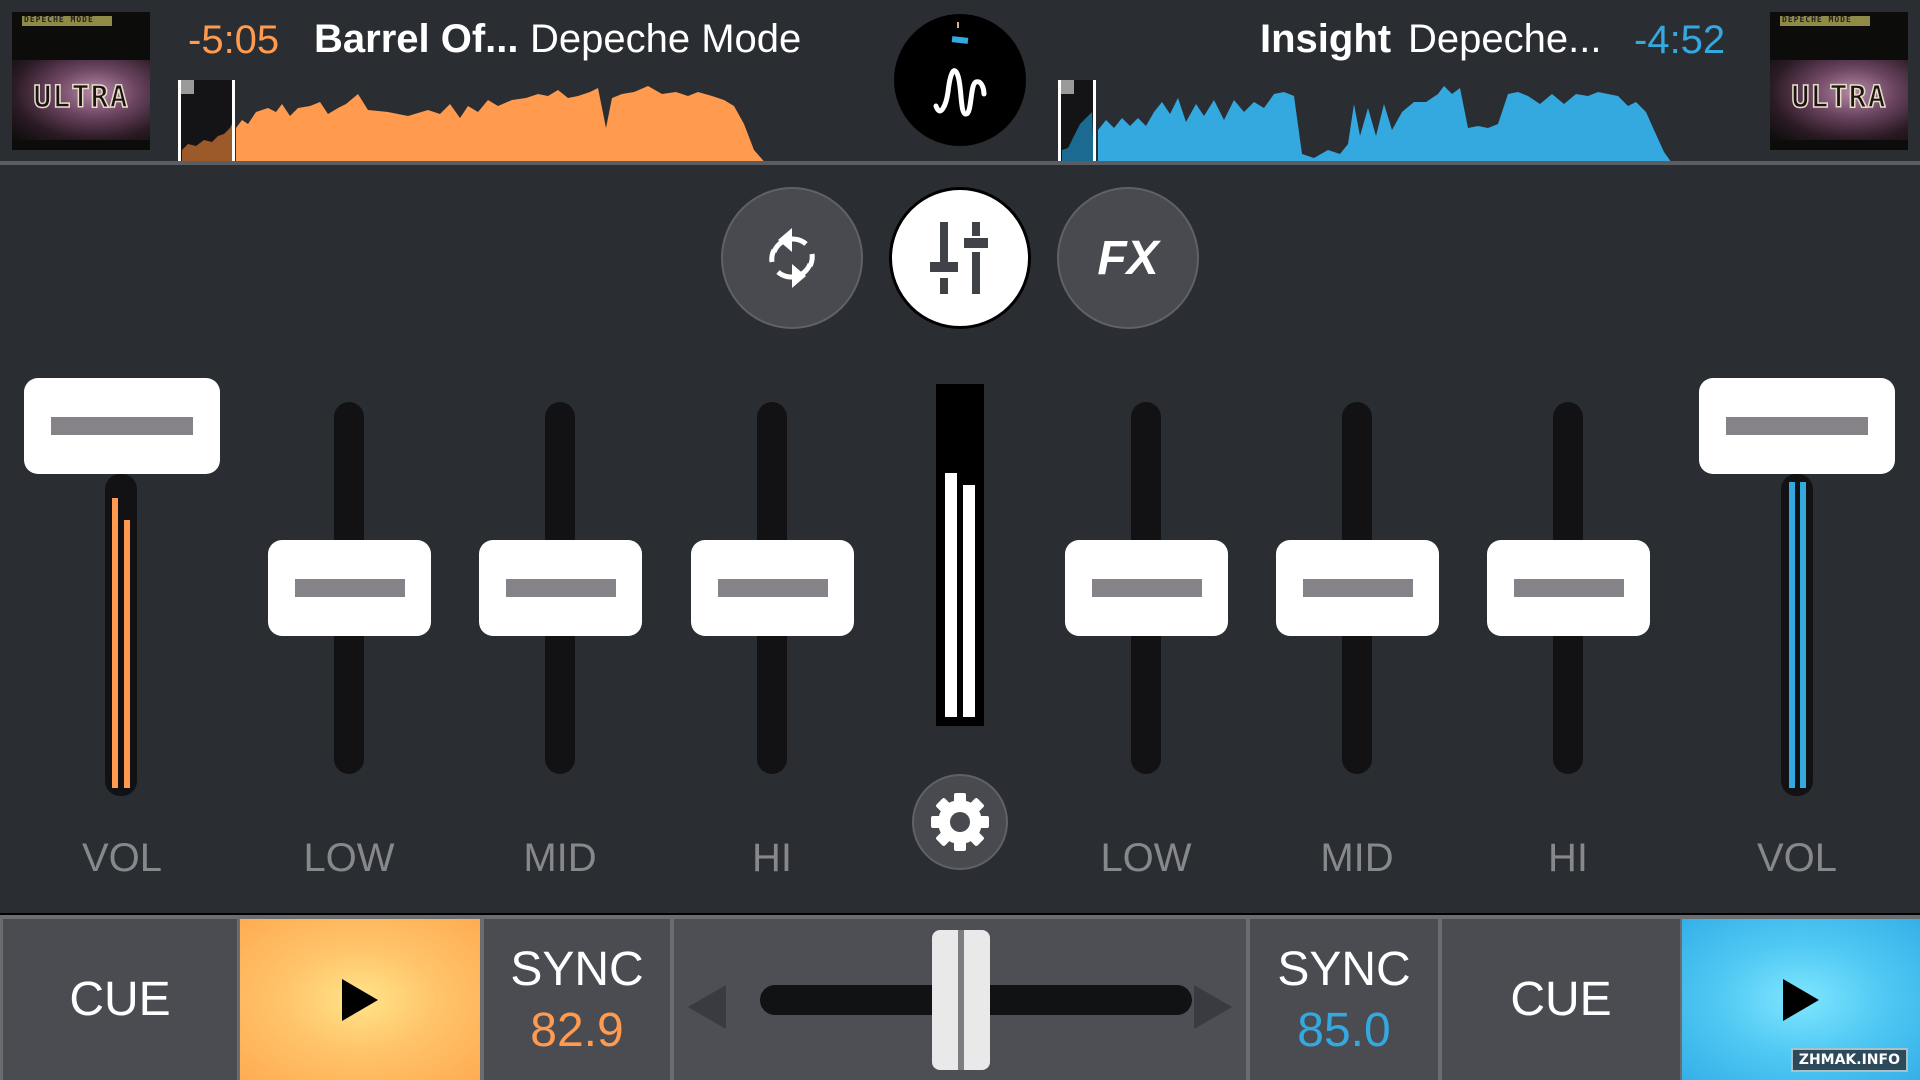  Describe the element at coordinates (1344, 999) in the screenshot. I see `deck-b-sync-button: SYNC 85.0` at that location.